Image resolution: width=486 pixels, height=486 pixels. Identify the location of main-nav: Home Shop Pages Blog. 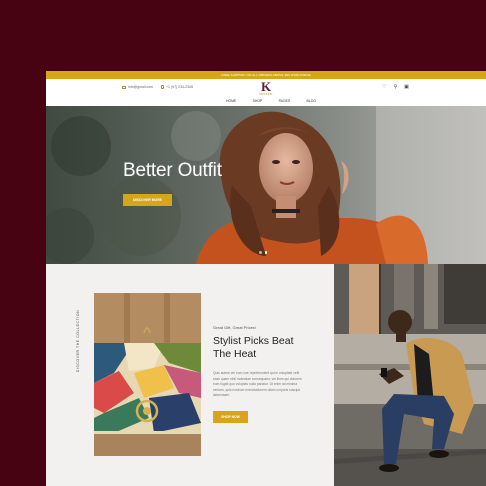
(271, 101).